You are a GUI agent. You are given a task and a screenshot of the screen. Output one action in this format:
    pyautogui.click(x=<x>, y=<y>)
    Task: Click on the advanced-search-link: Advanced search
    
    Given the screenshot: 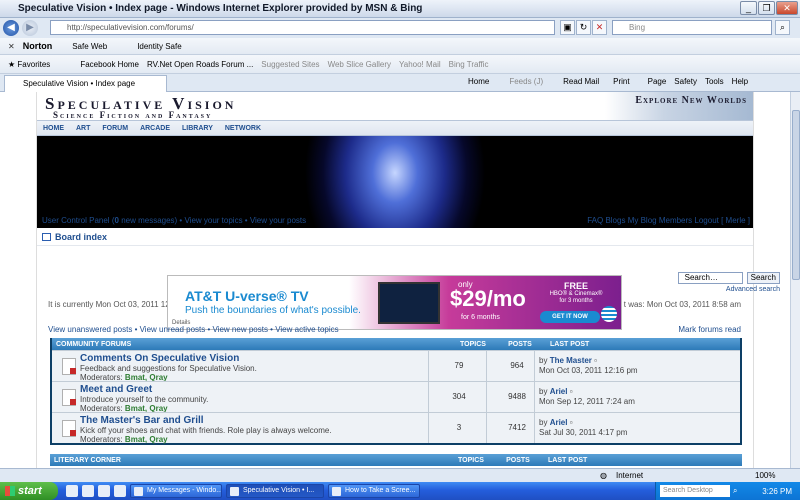 What is the action you would take?
    pyautogui.click(x=753, y=289)
    